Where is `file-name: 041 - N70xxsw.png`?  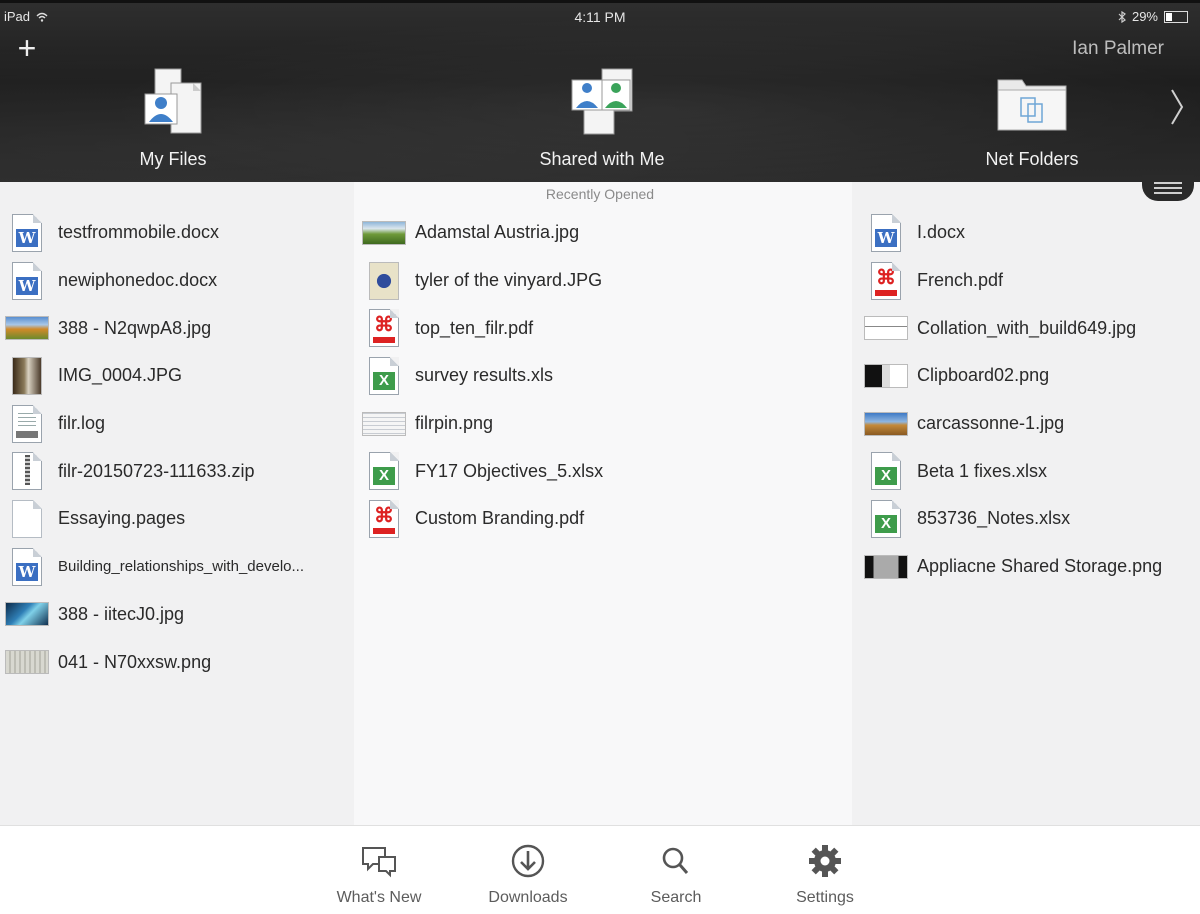
file-name: 041 - N70xxsw.png is located at coordinates (135, 661).